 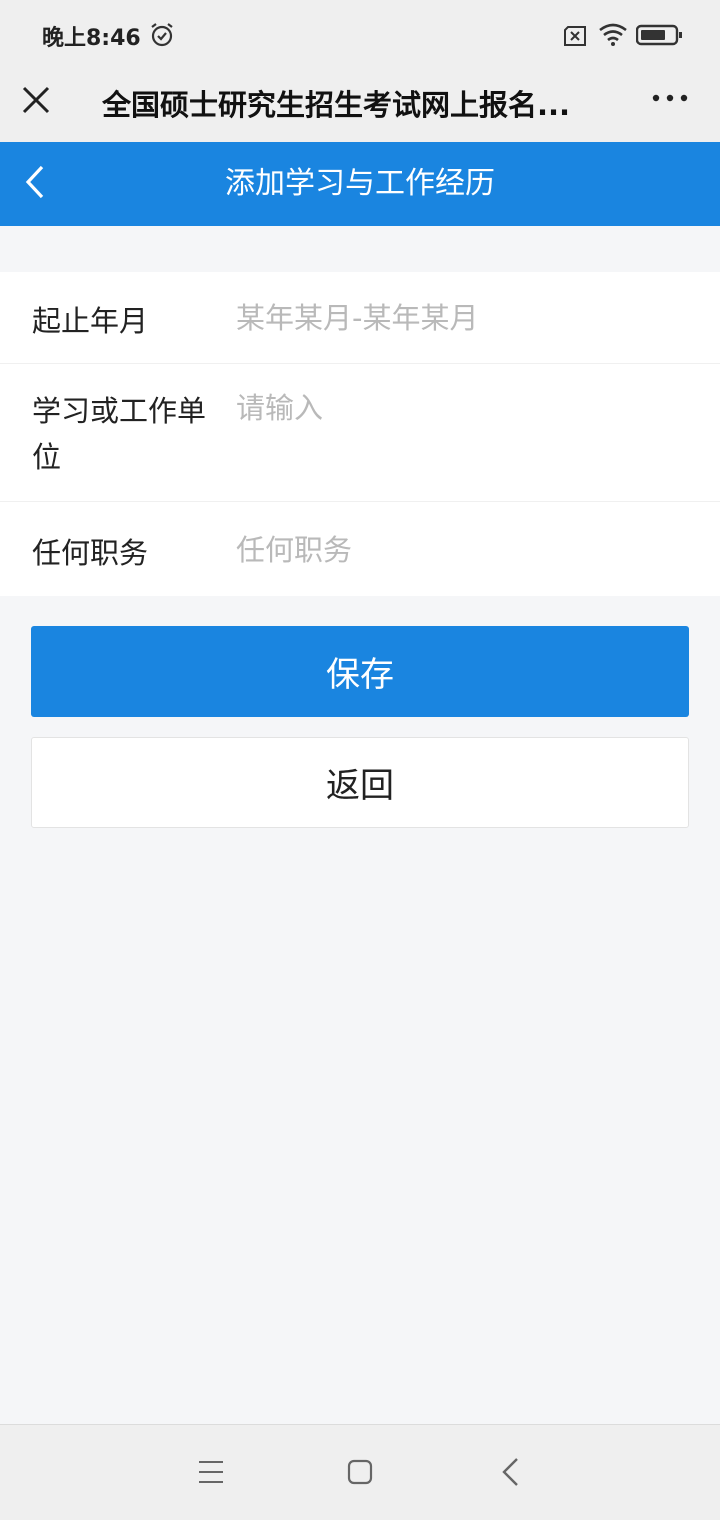 What do you see at coordinates (360, 671) in the screenshot?
I see `save-button: 保存` at bounding box center [360, 671].